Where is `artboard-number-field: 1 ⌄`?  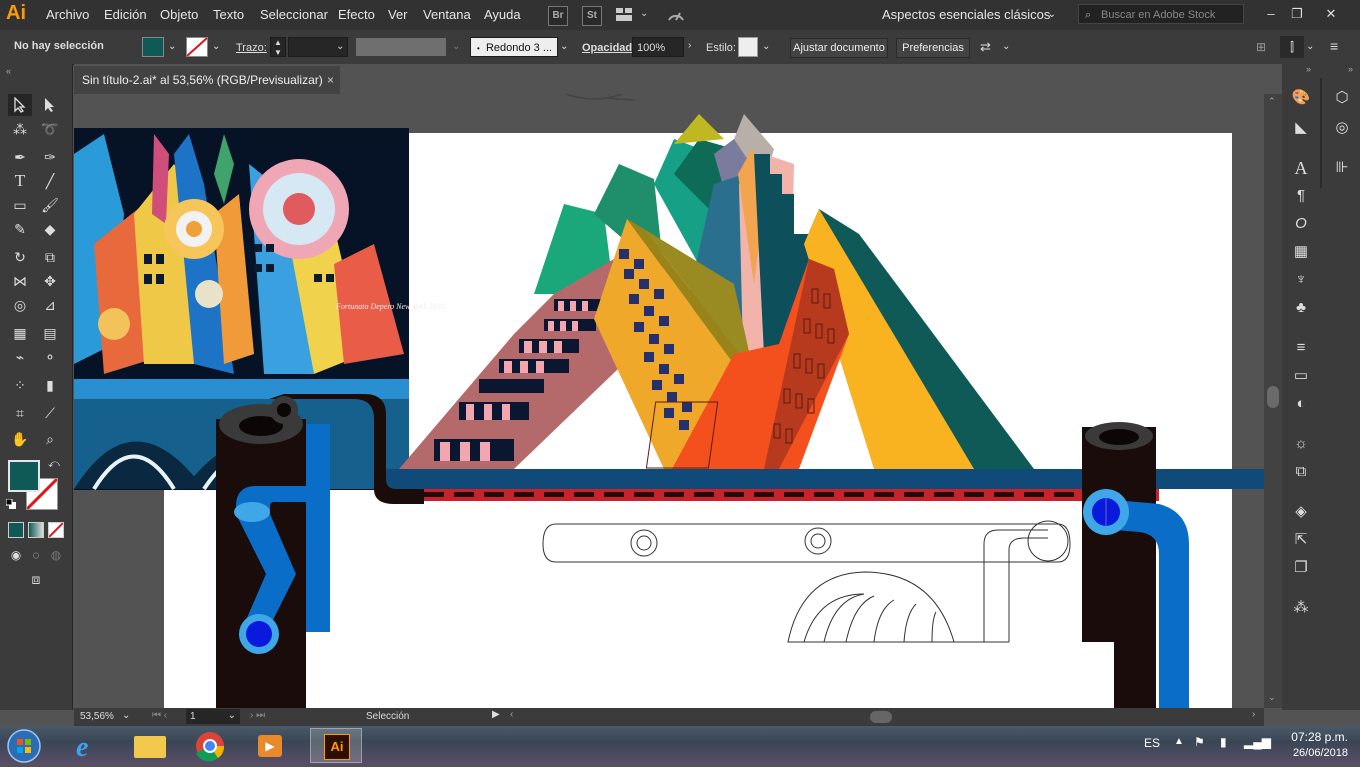
artboard-number-field: 1 ⌄ is located at coordinates (213, 716).